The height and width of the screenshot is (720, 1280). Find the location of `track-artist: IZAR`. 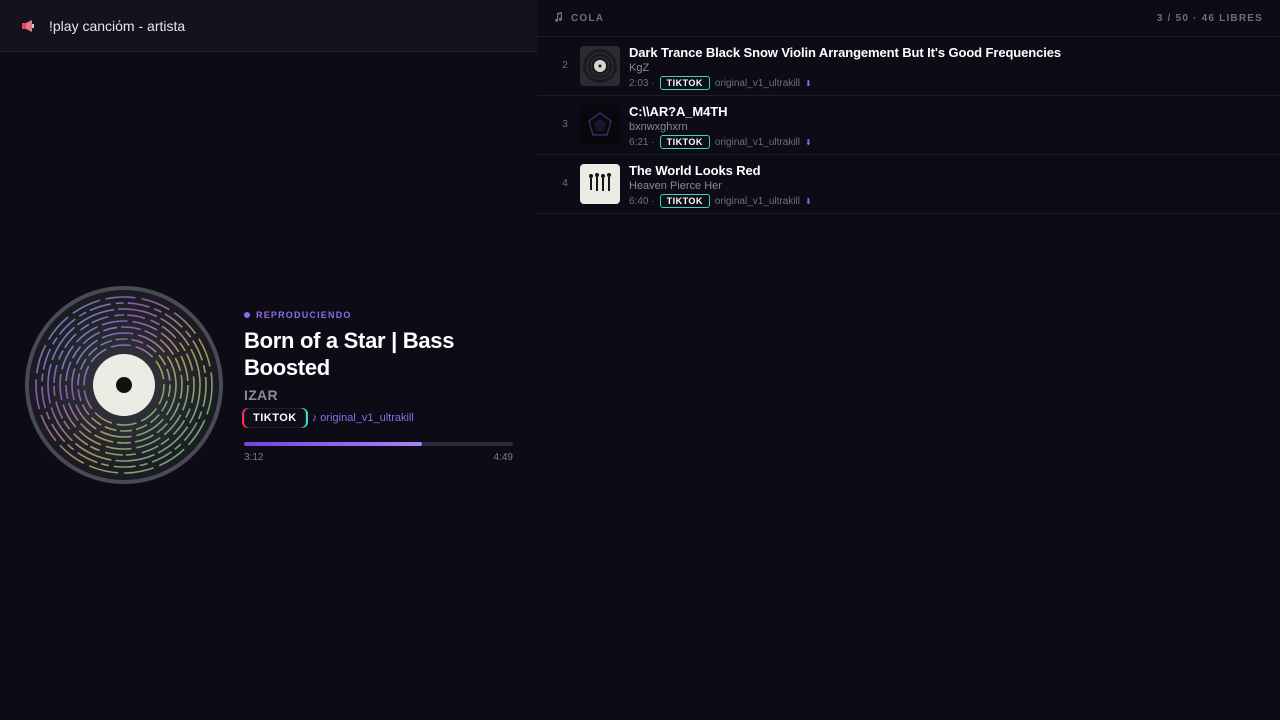

track-artist: IZAR is located at coordinates (261, 395).